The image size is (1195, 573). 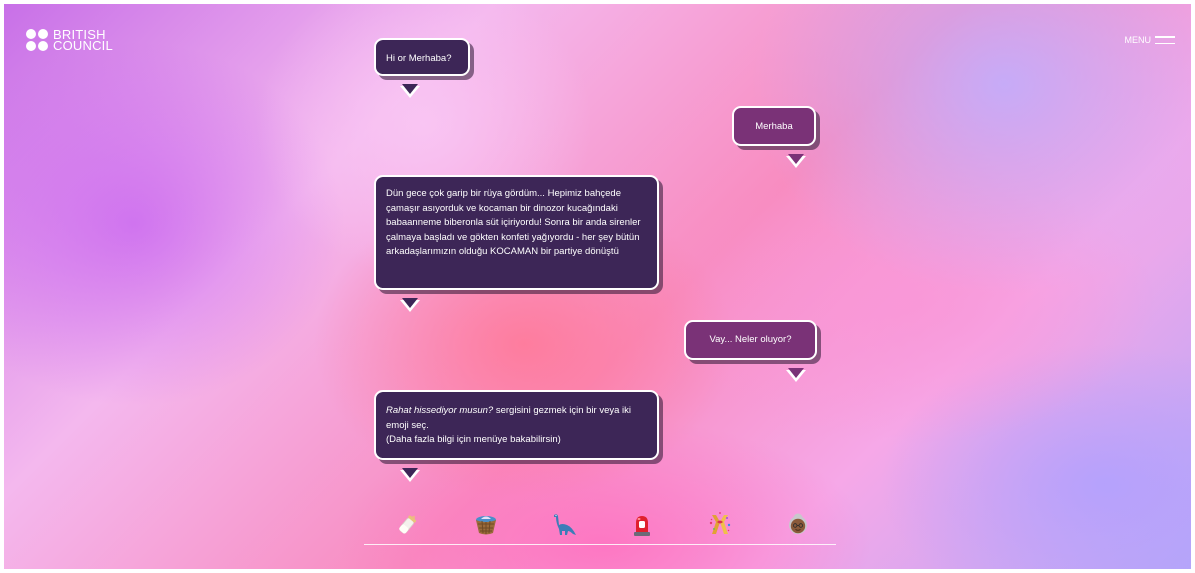 What do you see at coordinates (1138, 40) in the screenshot?
I see `menu-label: MENU` at bounding box center [1138, 40].